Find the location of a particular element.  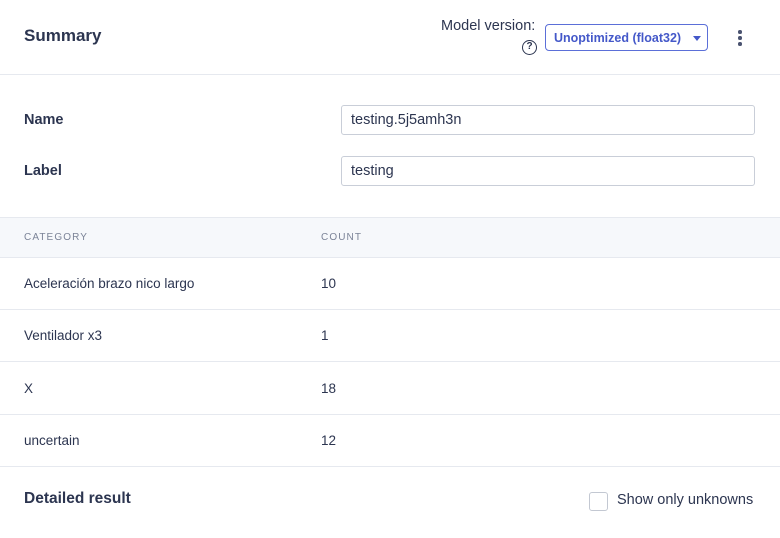

show-unknowns-checkbox is located at coordinates (598, 501).